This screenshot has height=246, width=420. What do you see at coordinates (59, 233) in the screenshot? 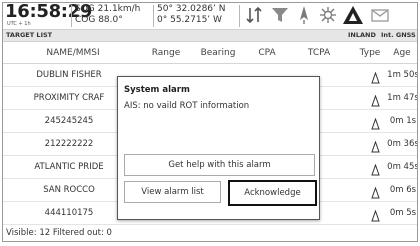
I see `list-summary: Visible: 12 Filtered out: 0` at bounding box center [59, 233].